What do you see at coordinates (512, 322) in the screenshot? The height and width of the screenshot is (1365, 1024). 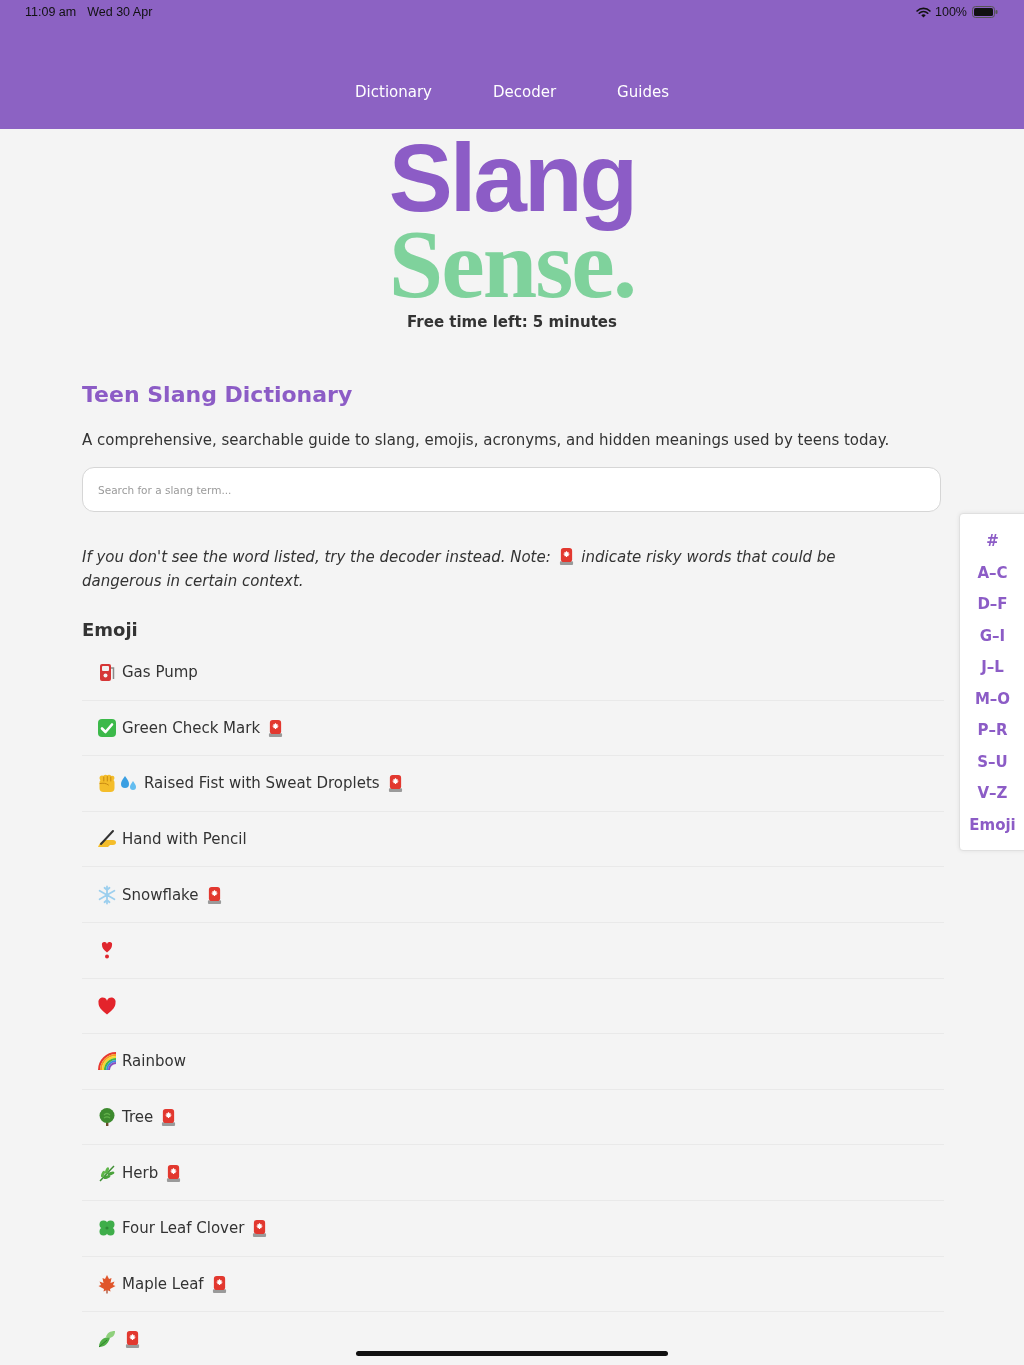 I see `free-time-text: Free time left: 5 minutes` at bounding box center [512, 322].